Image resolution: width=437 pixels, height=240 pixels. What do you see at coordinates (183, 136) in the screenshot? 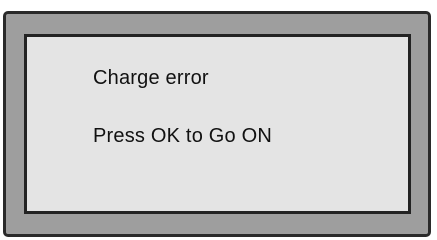
I see `instruction-message: Press OK to Go ON` at bounding box center [183, 136].